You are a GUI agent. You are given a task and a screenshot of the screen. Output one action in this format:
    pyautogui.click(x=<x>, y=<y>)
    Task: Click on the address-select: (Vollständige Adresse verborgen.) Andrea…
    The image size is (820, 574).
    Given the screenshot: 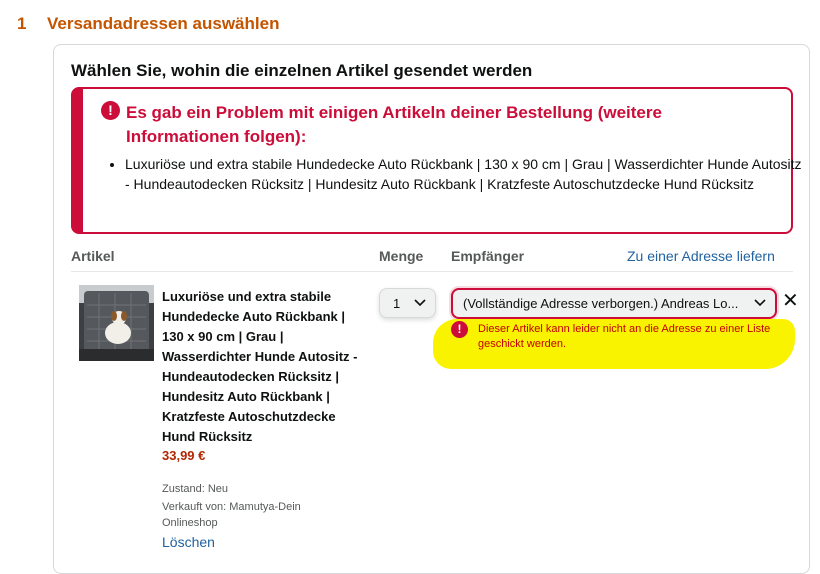 What is the action you would take?
    pyautogui.click(x=614, y=303)
    